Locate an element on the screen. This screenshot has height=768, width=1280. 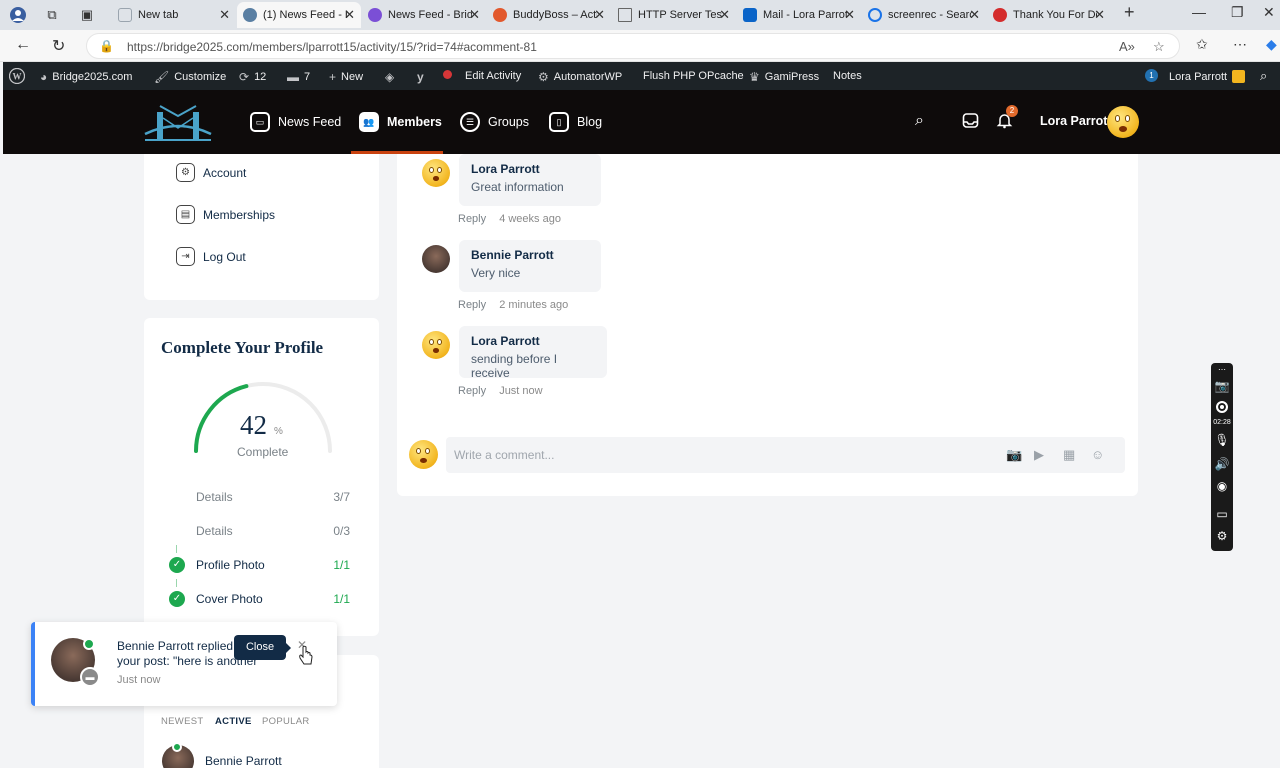
diamond-icon: ◈ is located at coordinates (389, 77).